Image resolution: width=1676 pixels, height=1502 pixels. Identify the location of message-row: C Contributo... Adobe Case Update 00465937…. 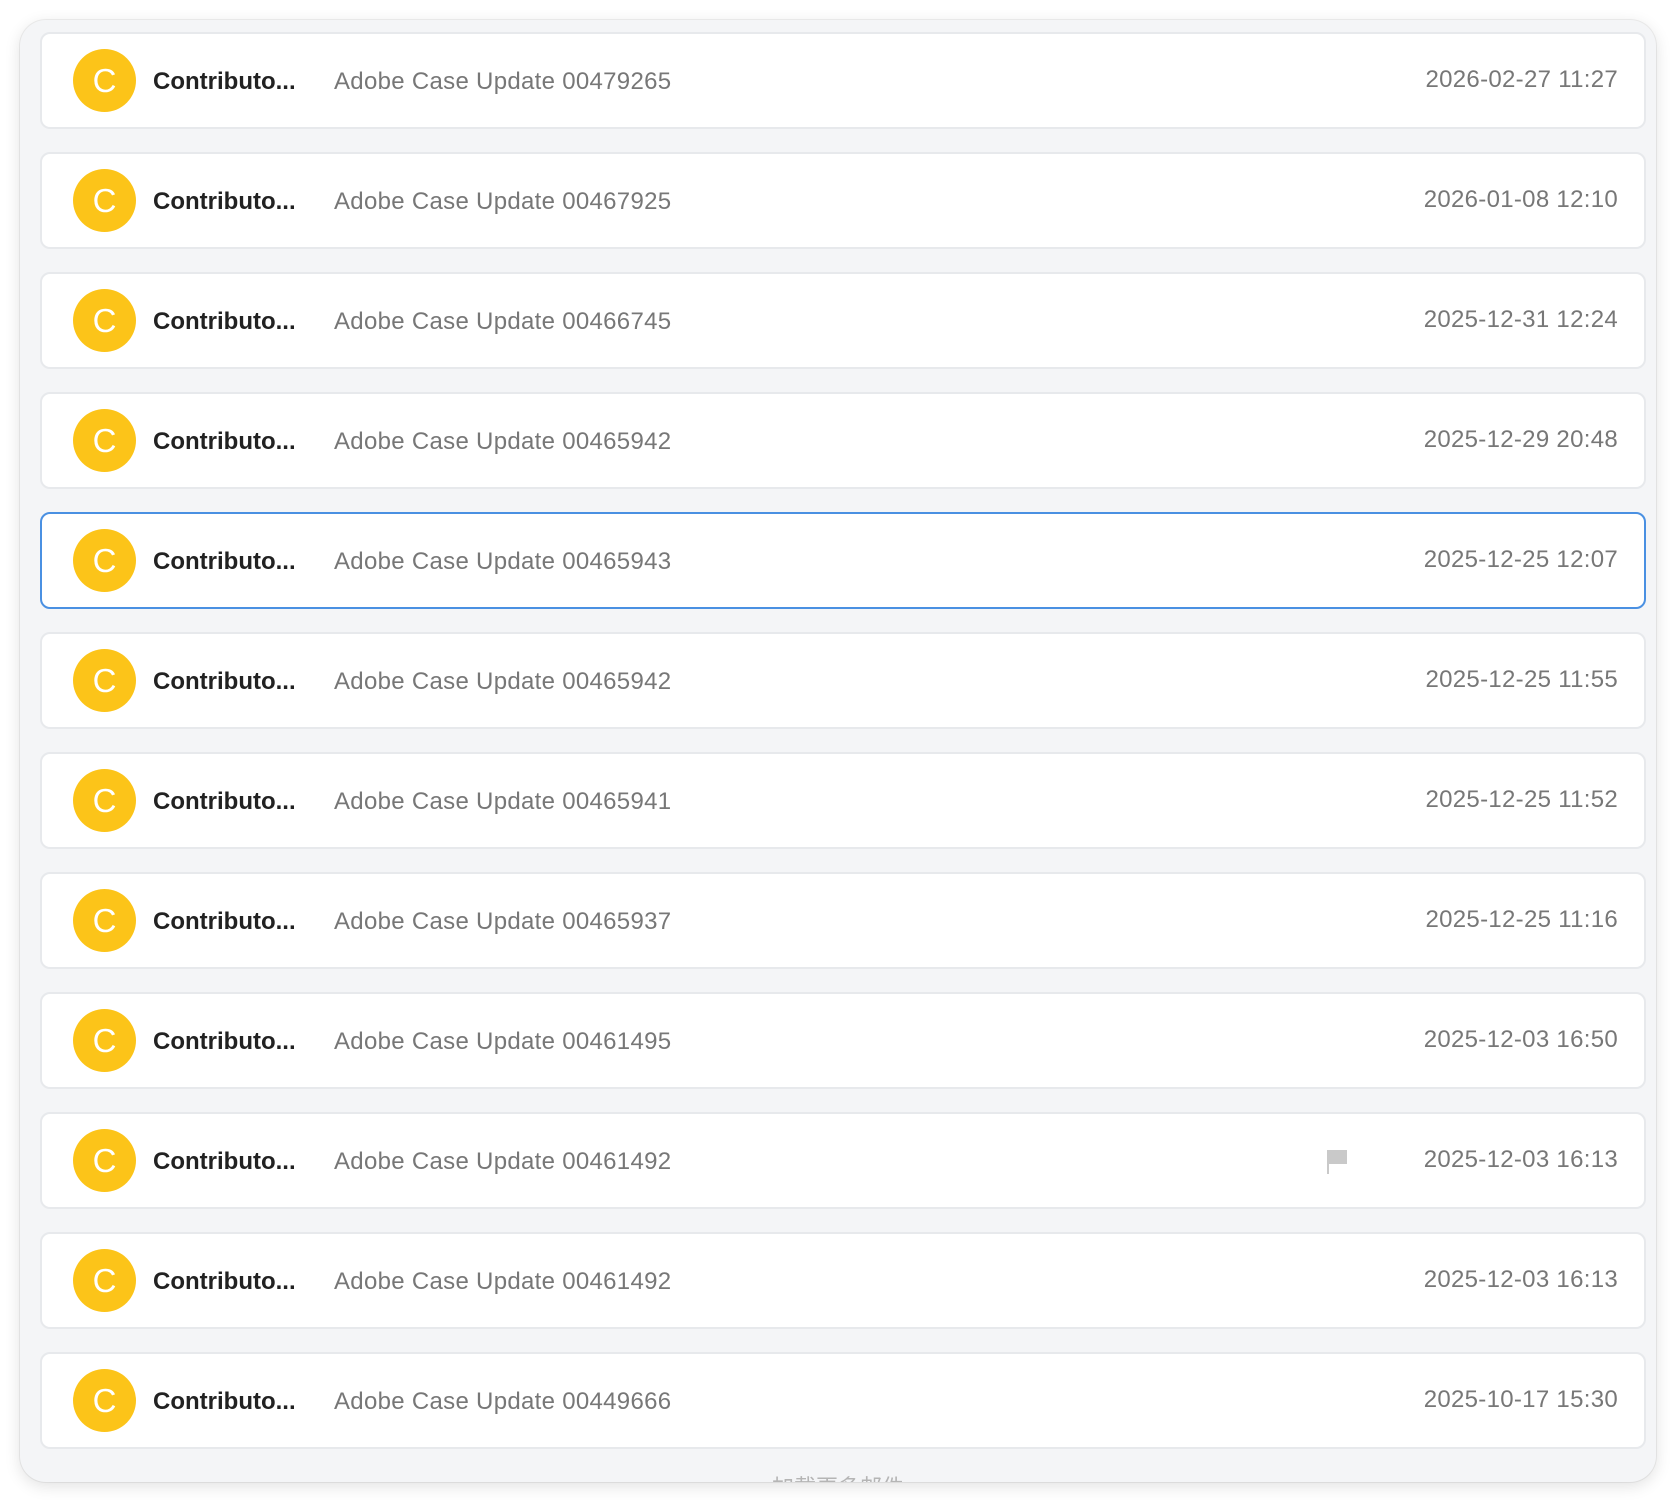
(843, 920).